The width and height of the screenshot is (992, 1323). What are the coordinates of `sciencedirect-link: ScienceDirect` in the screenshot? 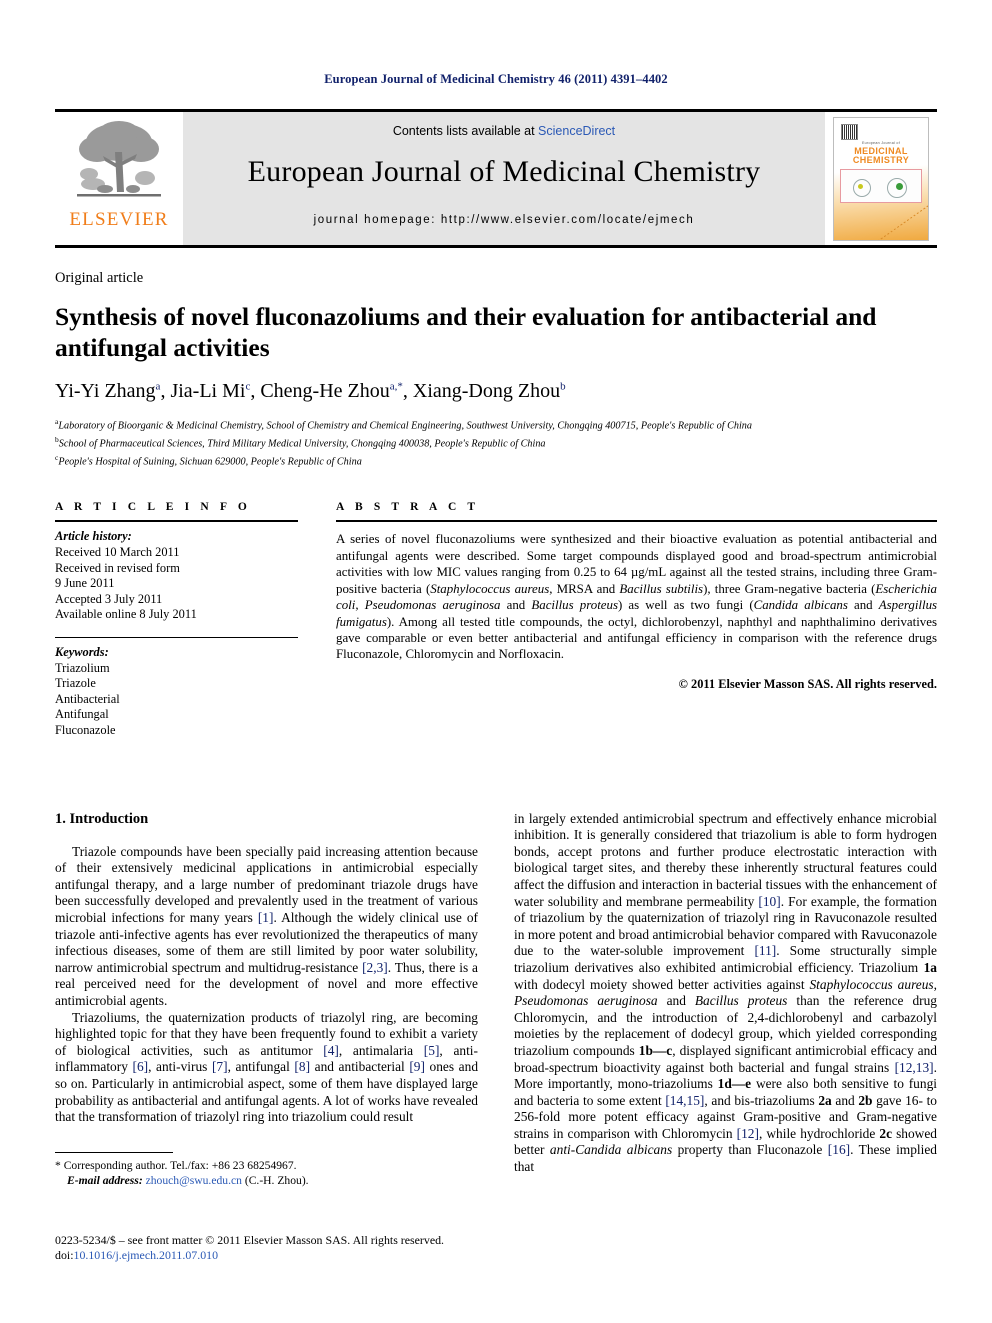 It's located at (576, 131).